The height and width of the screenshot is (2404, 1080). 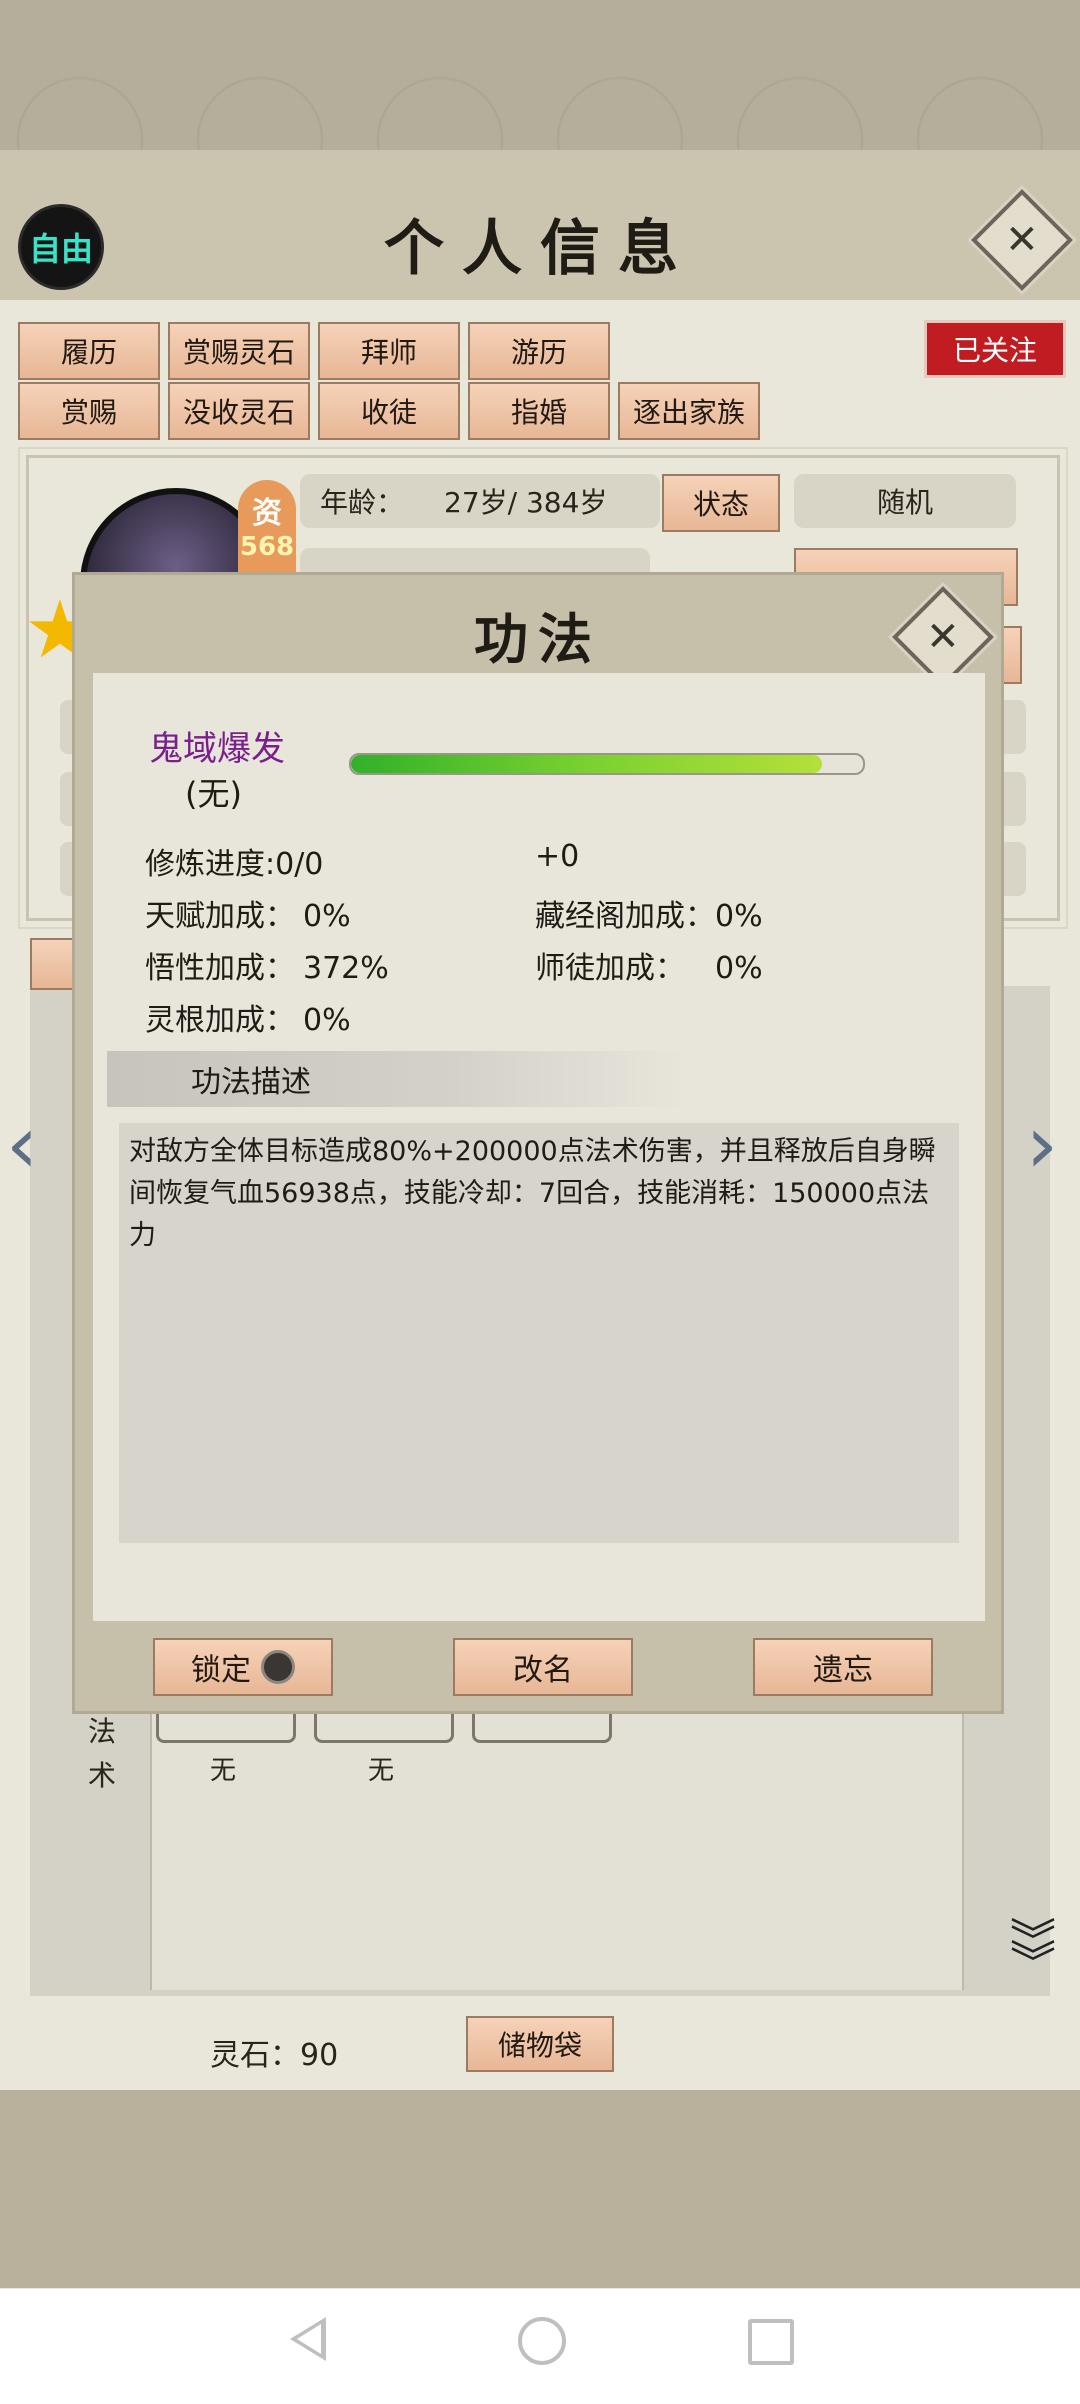 I want to click on rename-button: 改名, so click(x=543, y=1667).